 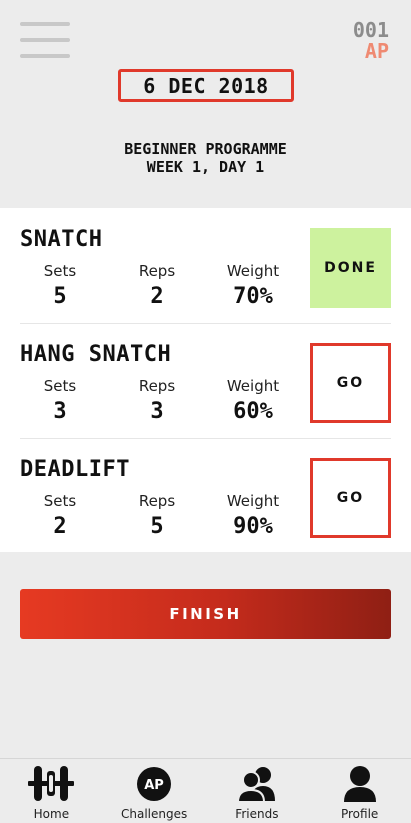 I want to click on nav-item-home: Home, so click(x=51, y=791).